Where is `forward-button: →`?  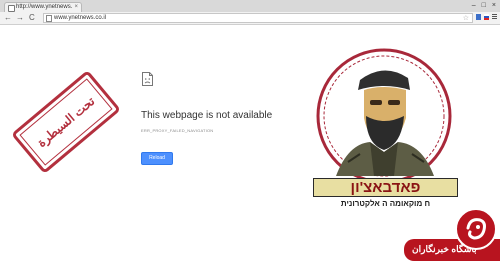
forward-button: → is located at coordinates (20, 18).